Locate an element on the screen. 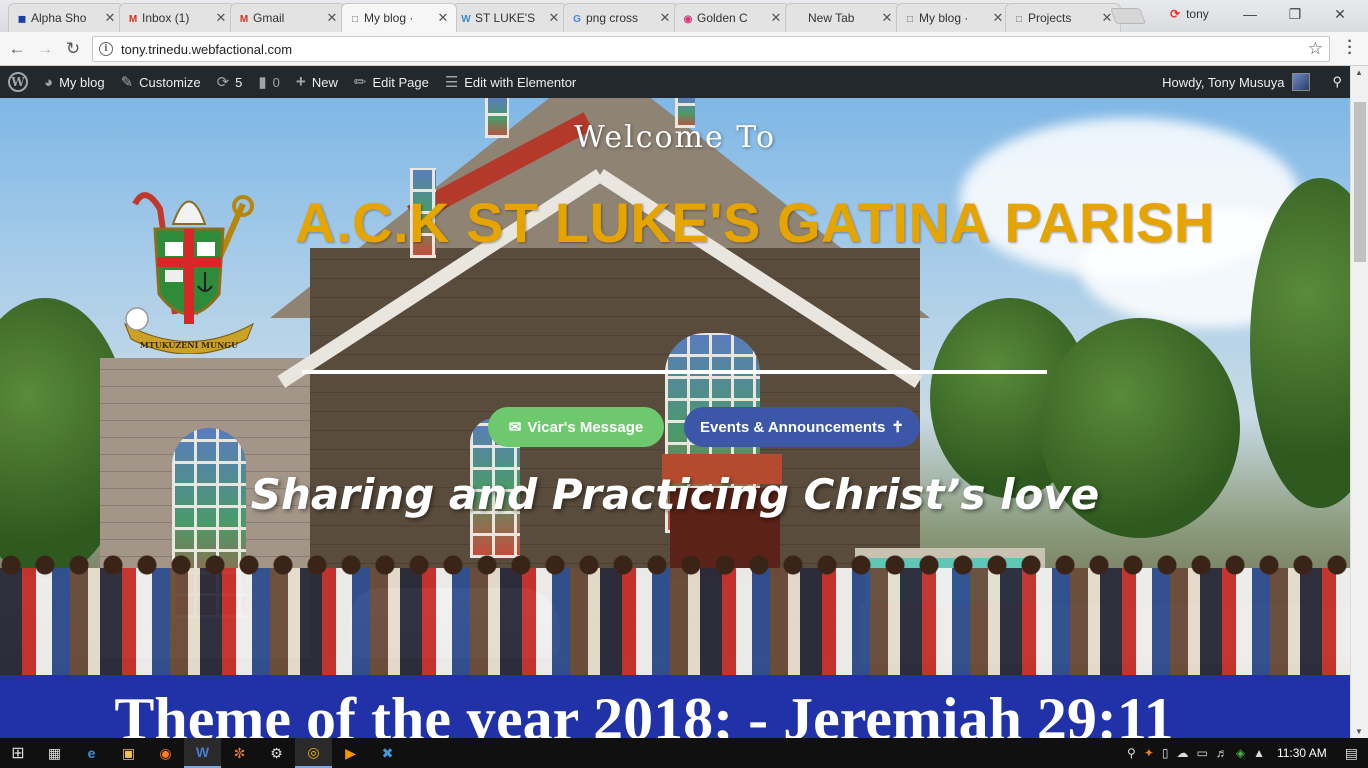  crest-motto: MTUKUZENI MUNGU is located at coordinates (189, 345).